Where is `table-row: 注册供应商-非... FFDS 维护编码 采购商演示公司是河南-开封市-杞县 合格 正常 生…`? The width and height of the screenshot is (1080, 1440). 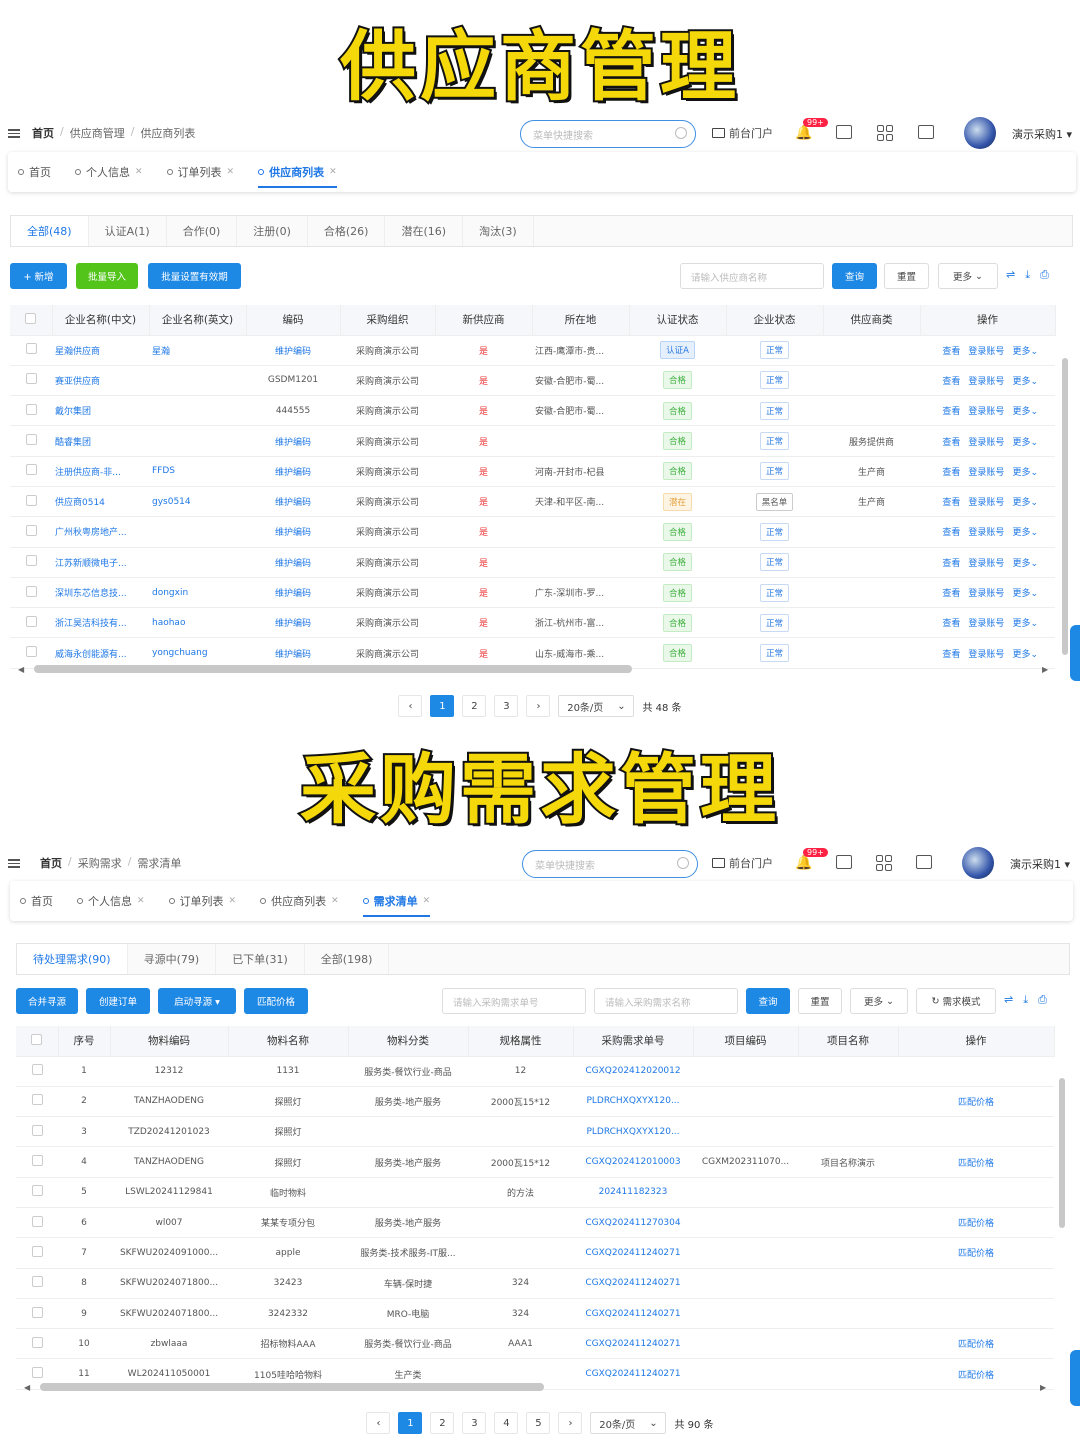
table-row: 注册供应商-非... FFDS 维护编码 采购商演示公司是河南-开封市-杞县 合格 正常 生… is located at coordinates (532, 471).